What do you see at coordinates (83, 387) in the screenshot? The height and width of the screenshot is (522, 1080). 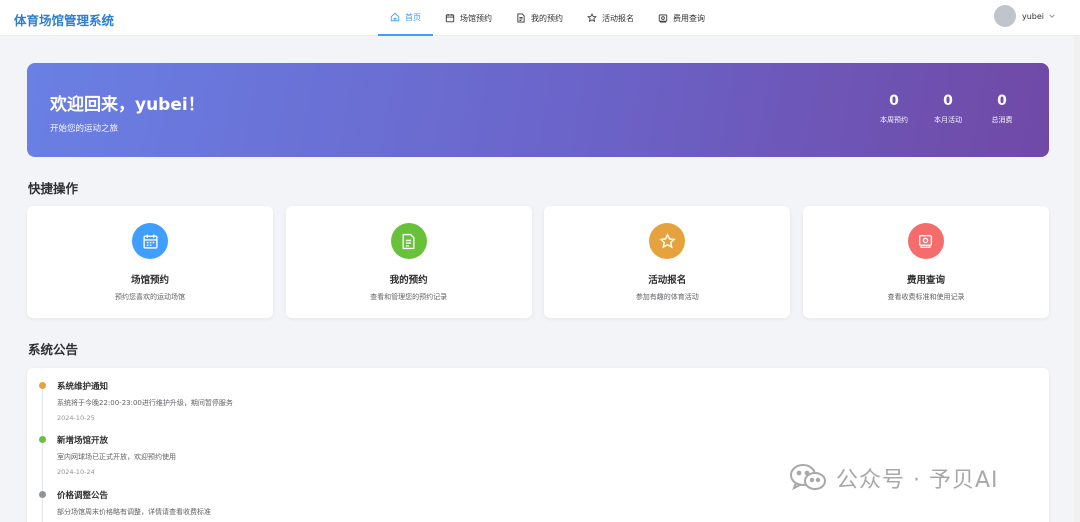 I see `announcement-title: 系统维护通知` at bounding box center [83, 387].